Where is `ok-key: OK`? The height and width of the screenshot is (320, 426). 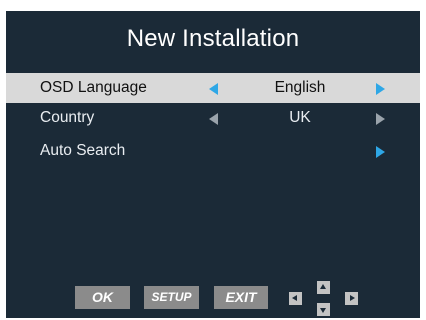
ok-key: OK is located at coordinates (102, 297).